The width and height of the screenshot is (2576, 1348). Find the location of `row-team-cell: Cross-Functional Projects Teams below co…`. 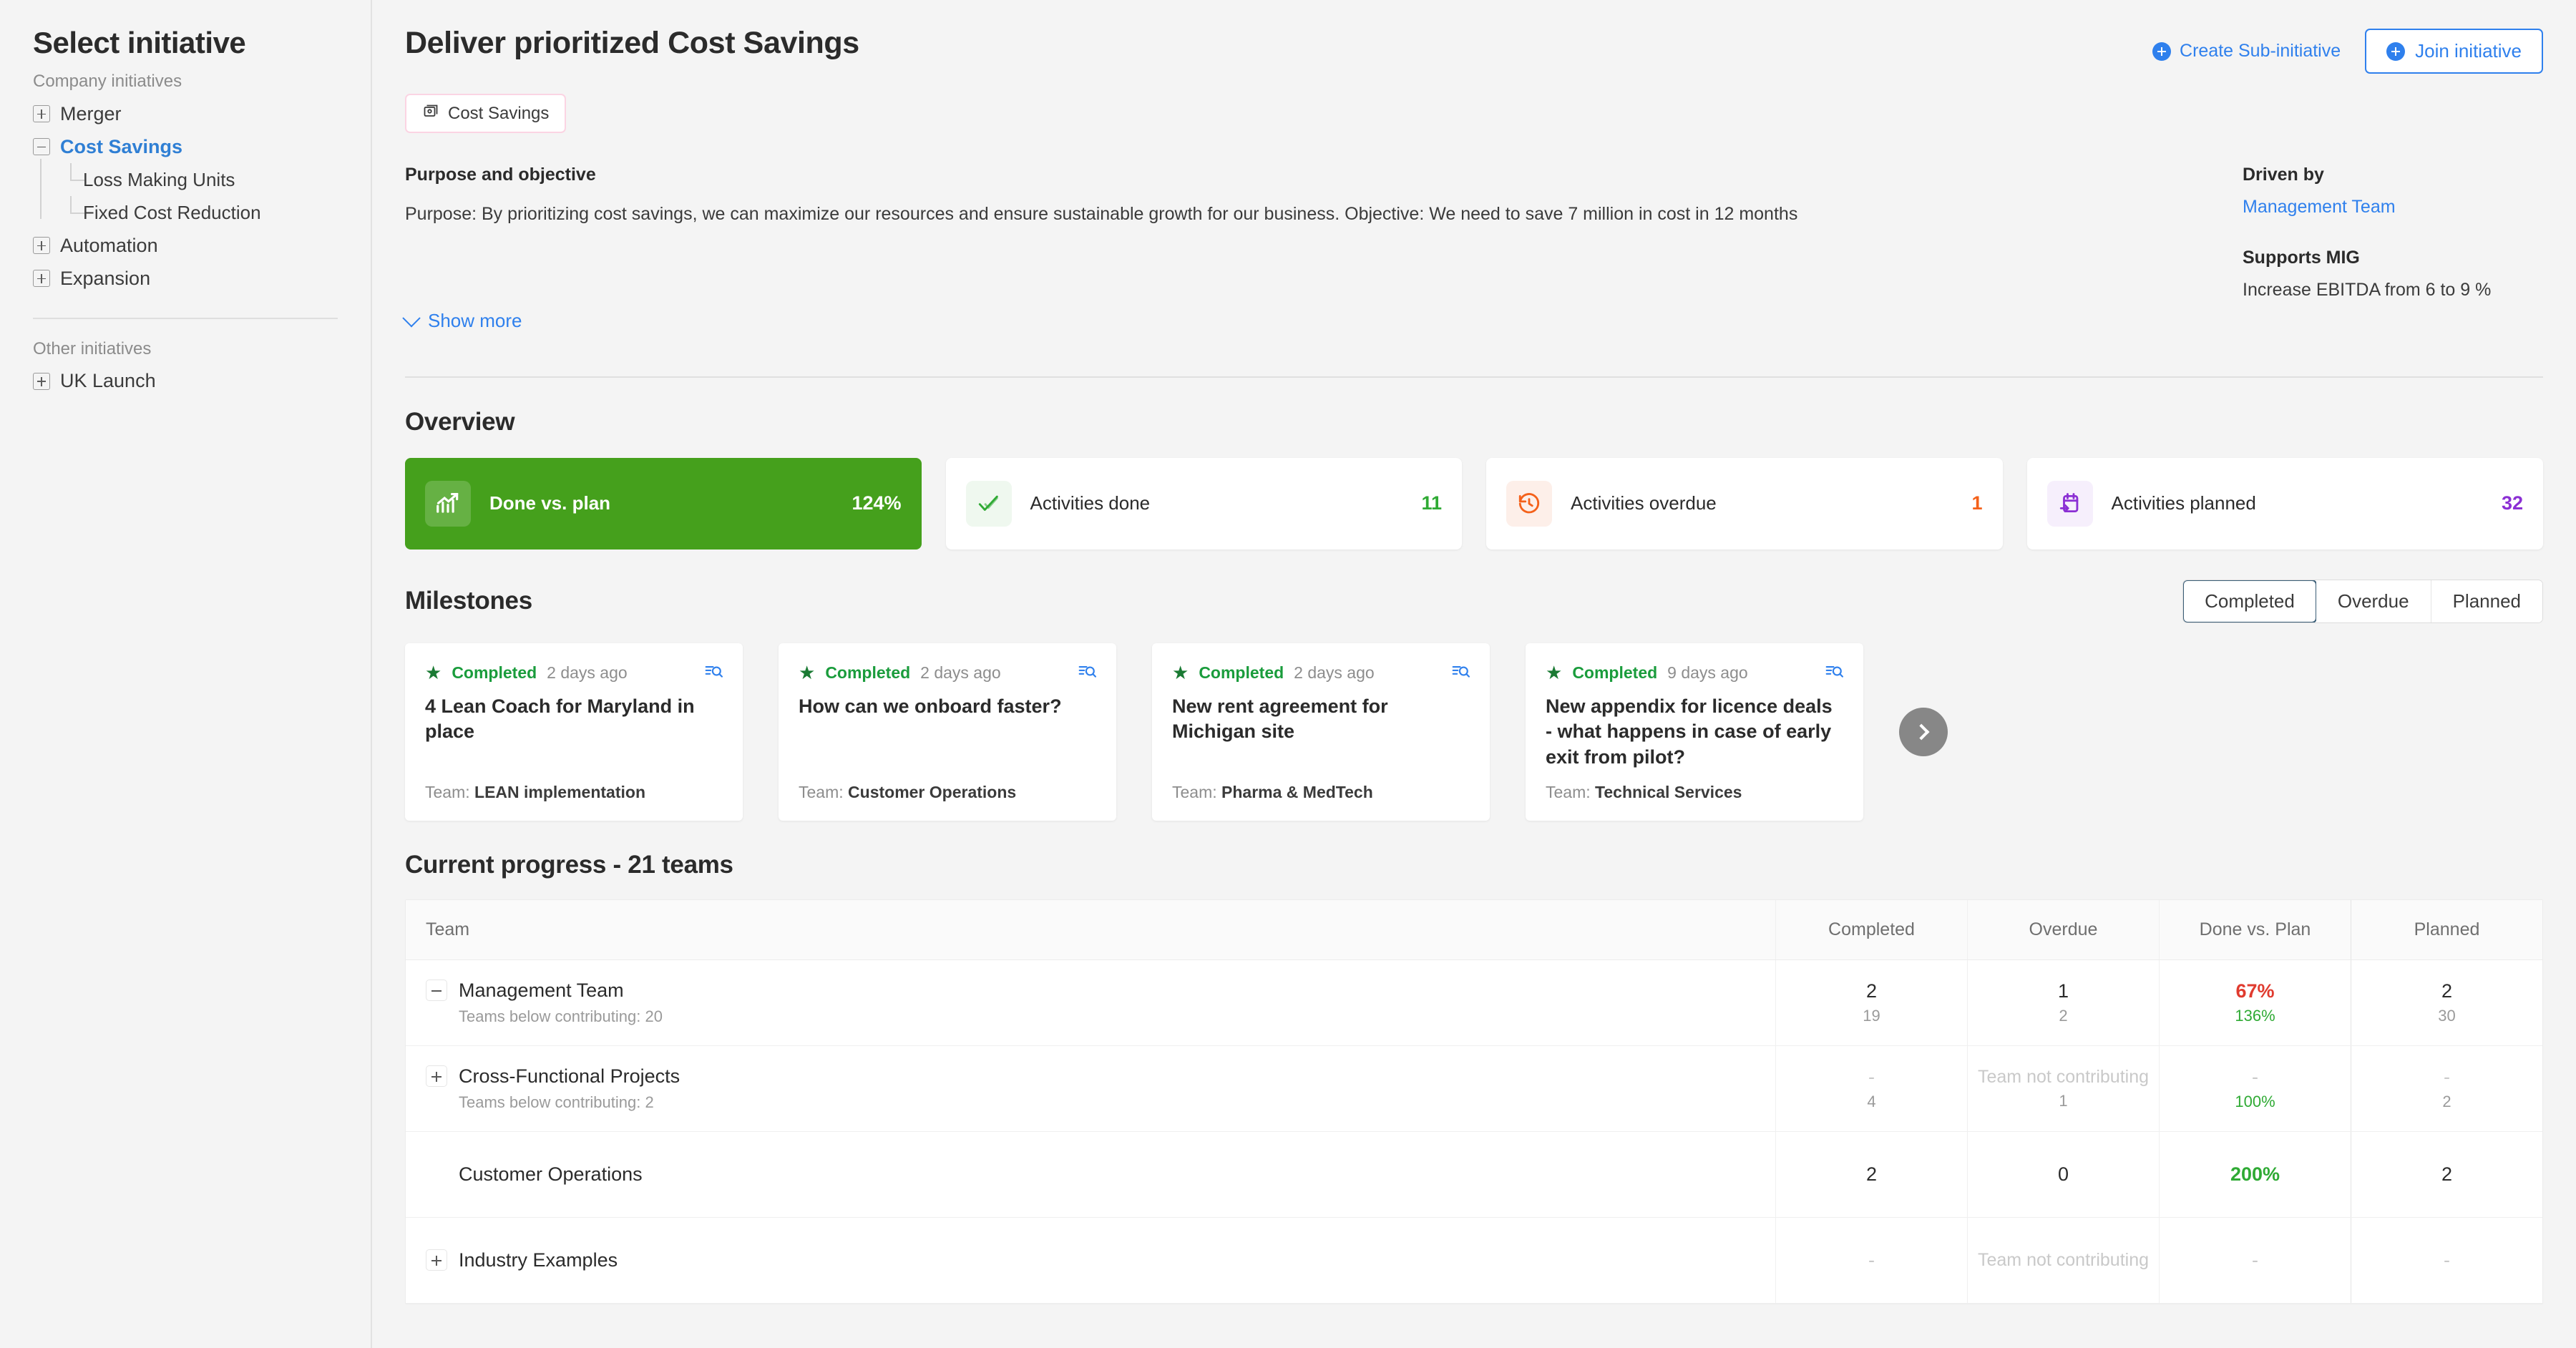

row-team-cell: Cross-Functional Projects Teams below co… is located at coordinates (1090, 1088).